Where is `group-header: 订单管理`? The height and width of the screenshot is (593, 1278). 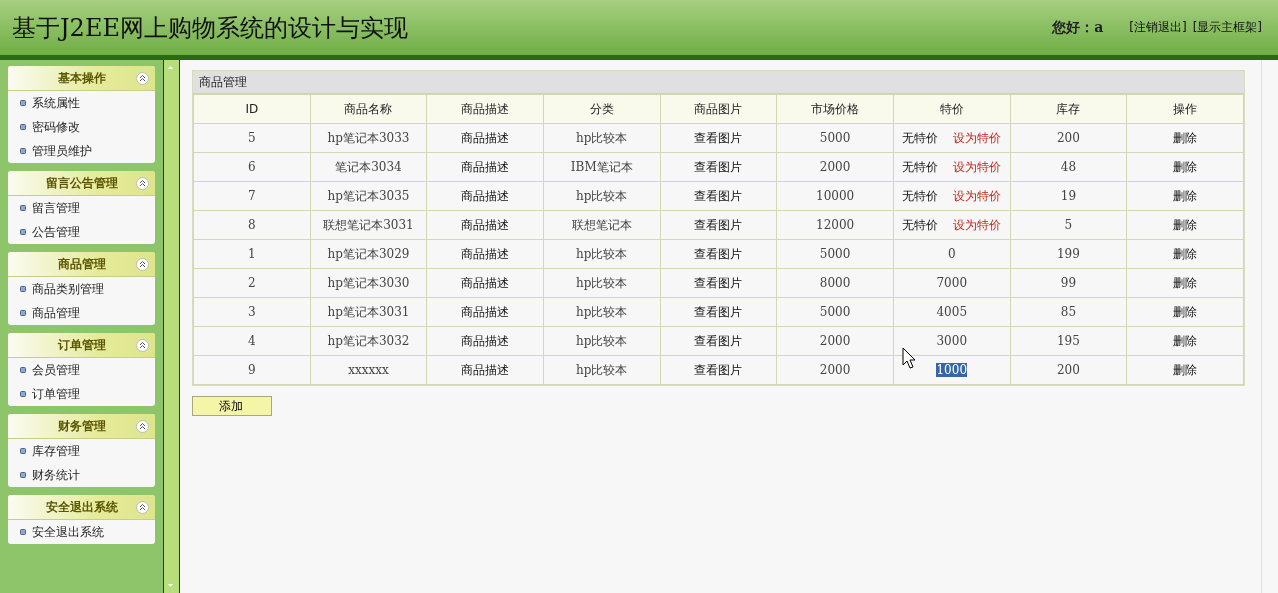
group-header: 订单管理 is located at coordinates (81, 345).